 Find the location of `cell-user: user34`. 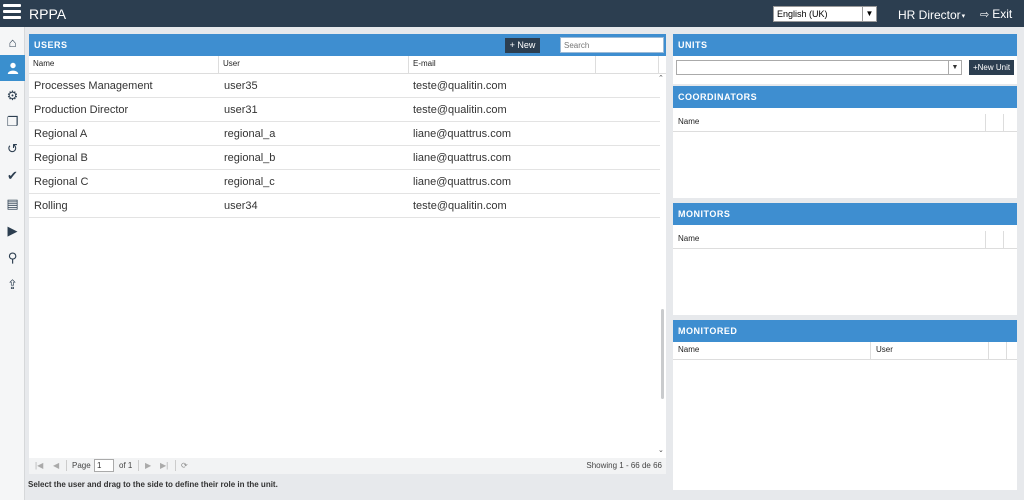

cell-user: user34 is located at coordinates (241, 206).